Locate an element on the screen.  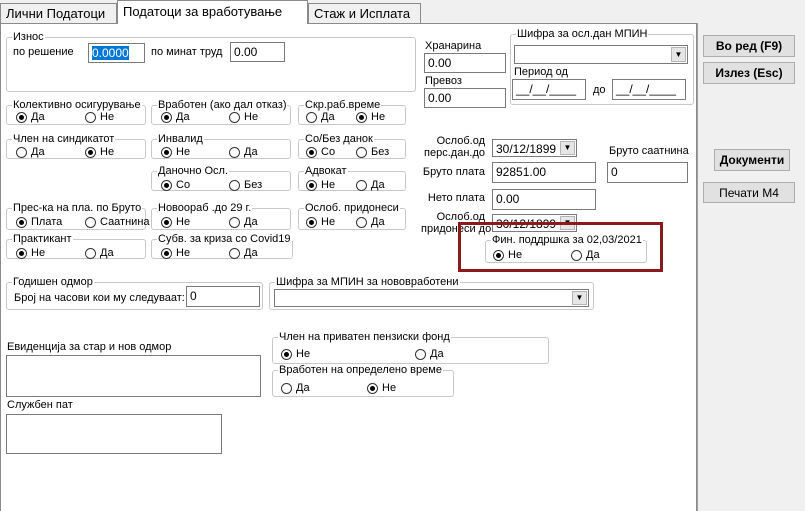
disabled-yes: Да is located at coordinates (243, 152).